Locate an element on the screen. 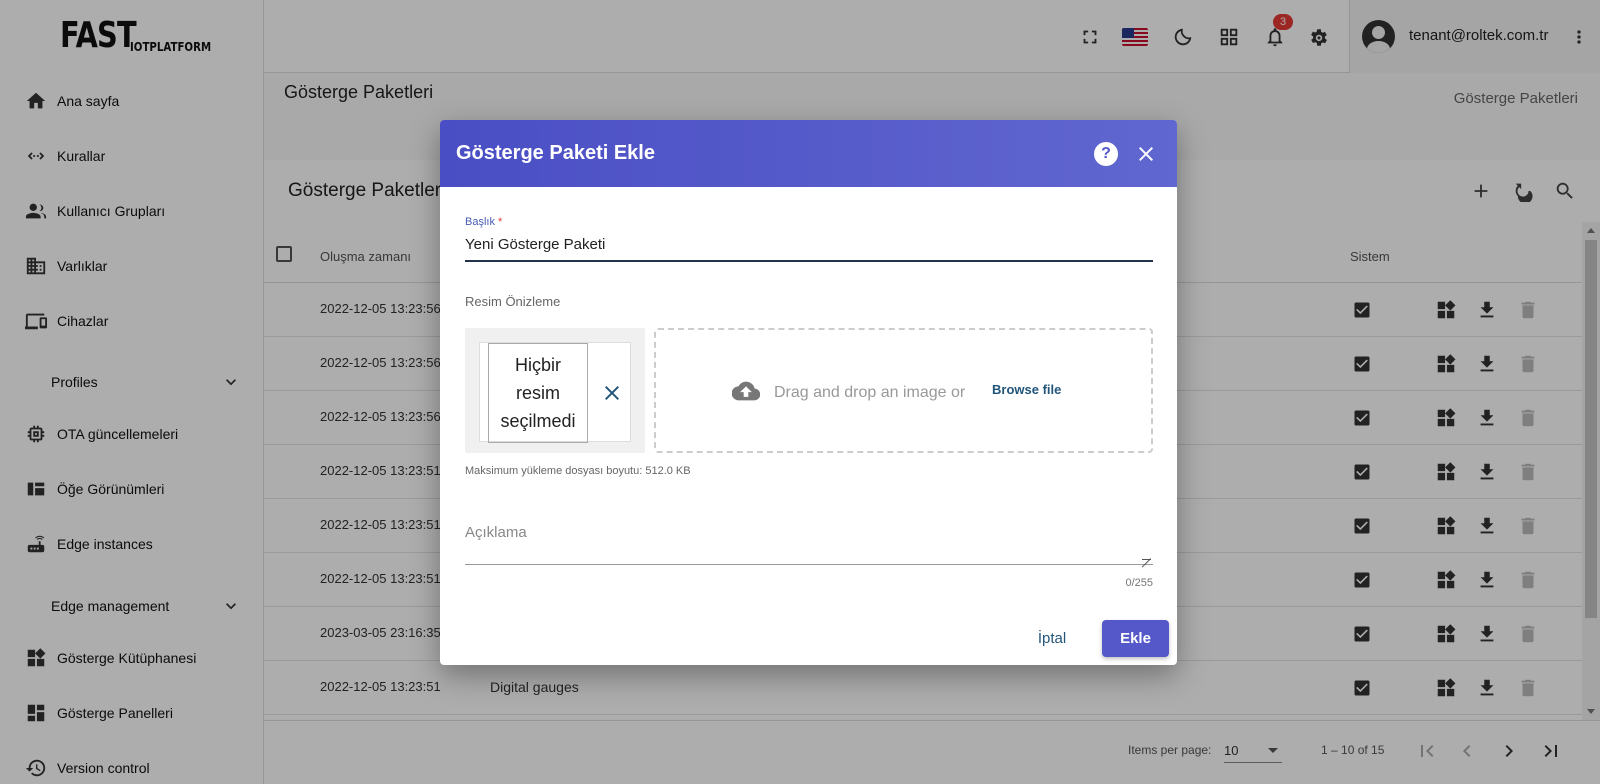 This screenshot has width=1600, height=784. image-preview: Hiçbir resim seçilmedi is located at coordinates (555, 390).